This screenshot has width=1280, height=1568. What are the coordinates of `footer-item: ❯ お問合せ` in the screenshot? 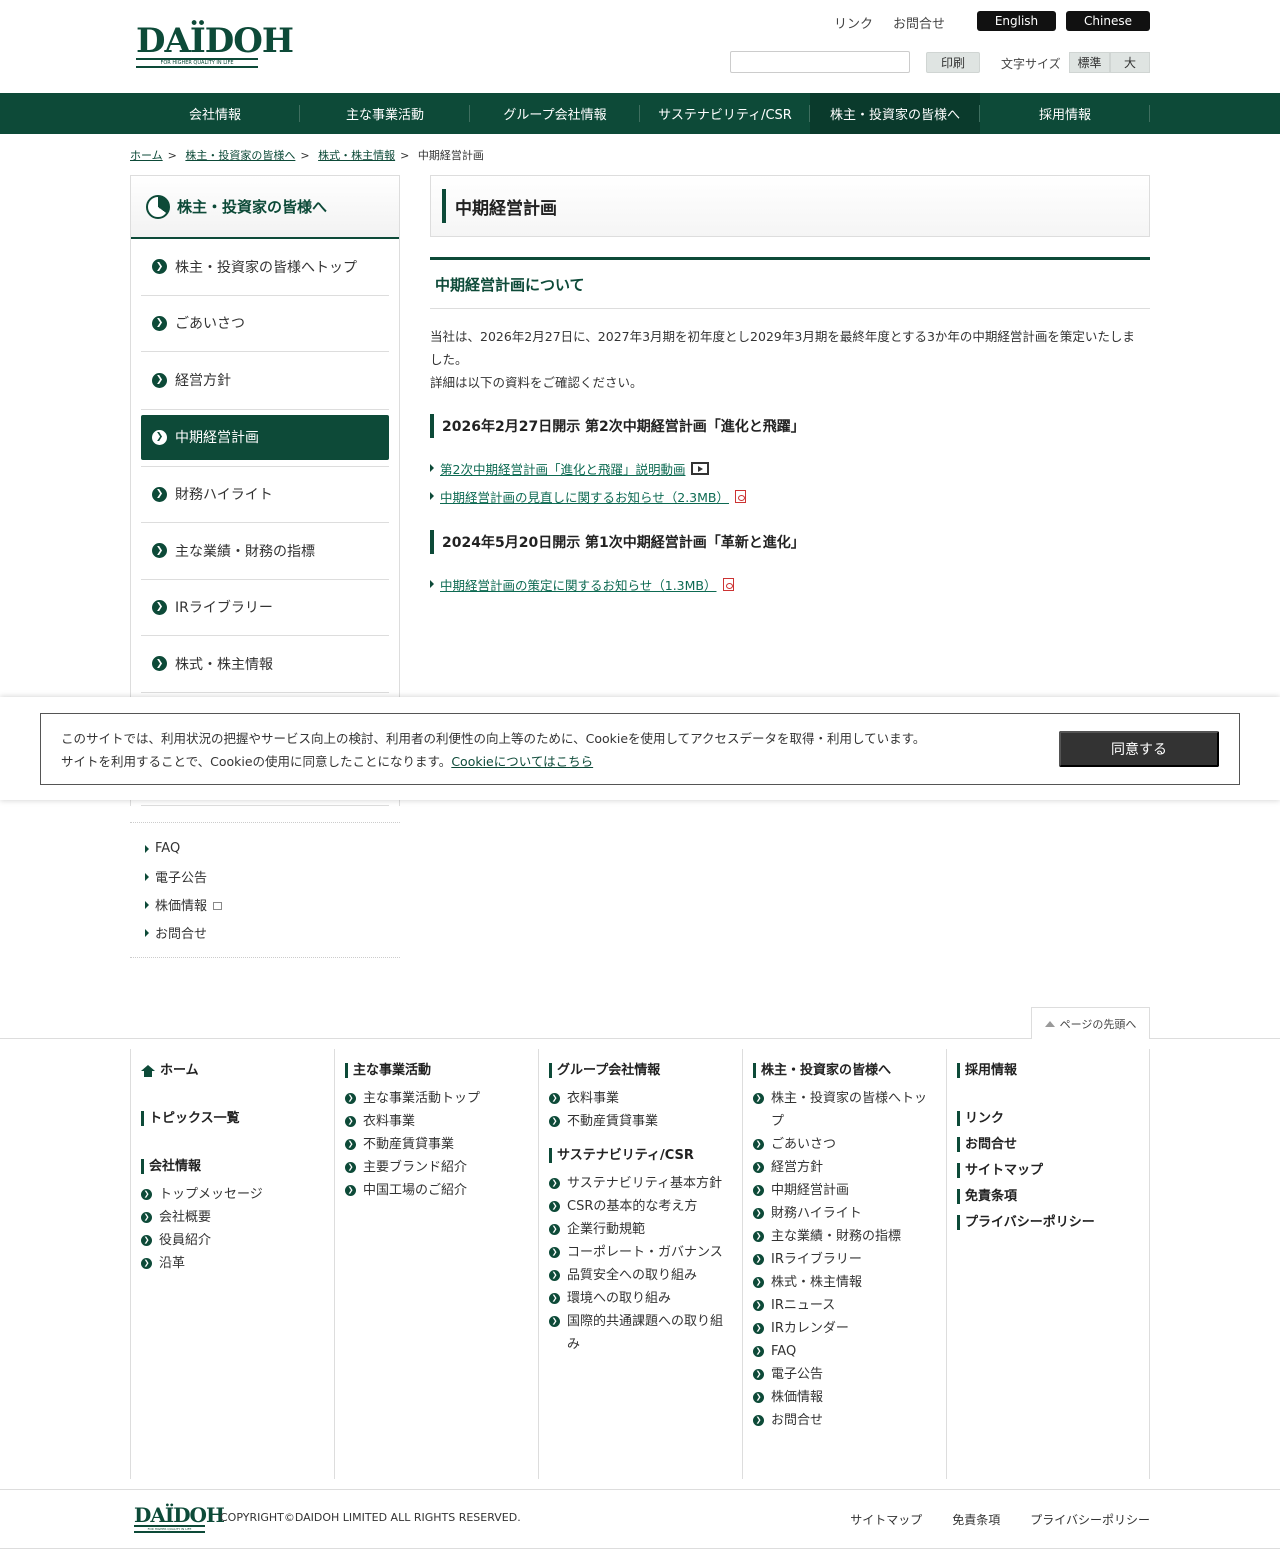 It's located at (844, 1420).